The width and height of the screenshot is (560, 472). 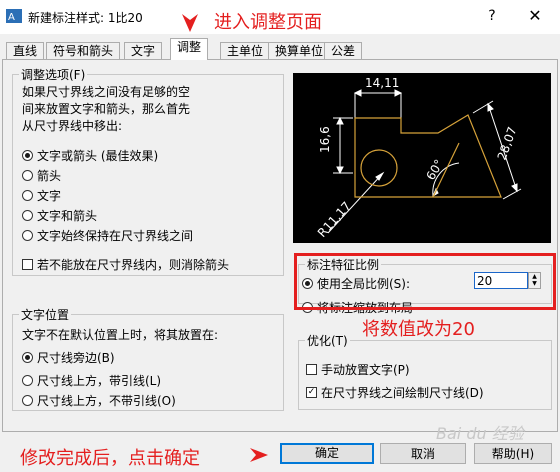 I want to click on autocad-icon: A, so click(x=14, y=16).